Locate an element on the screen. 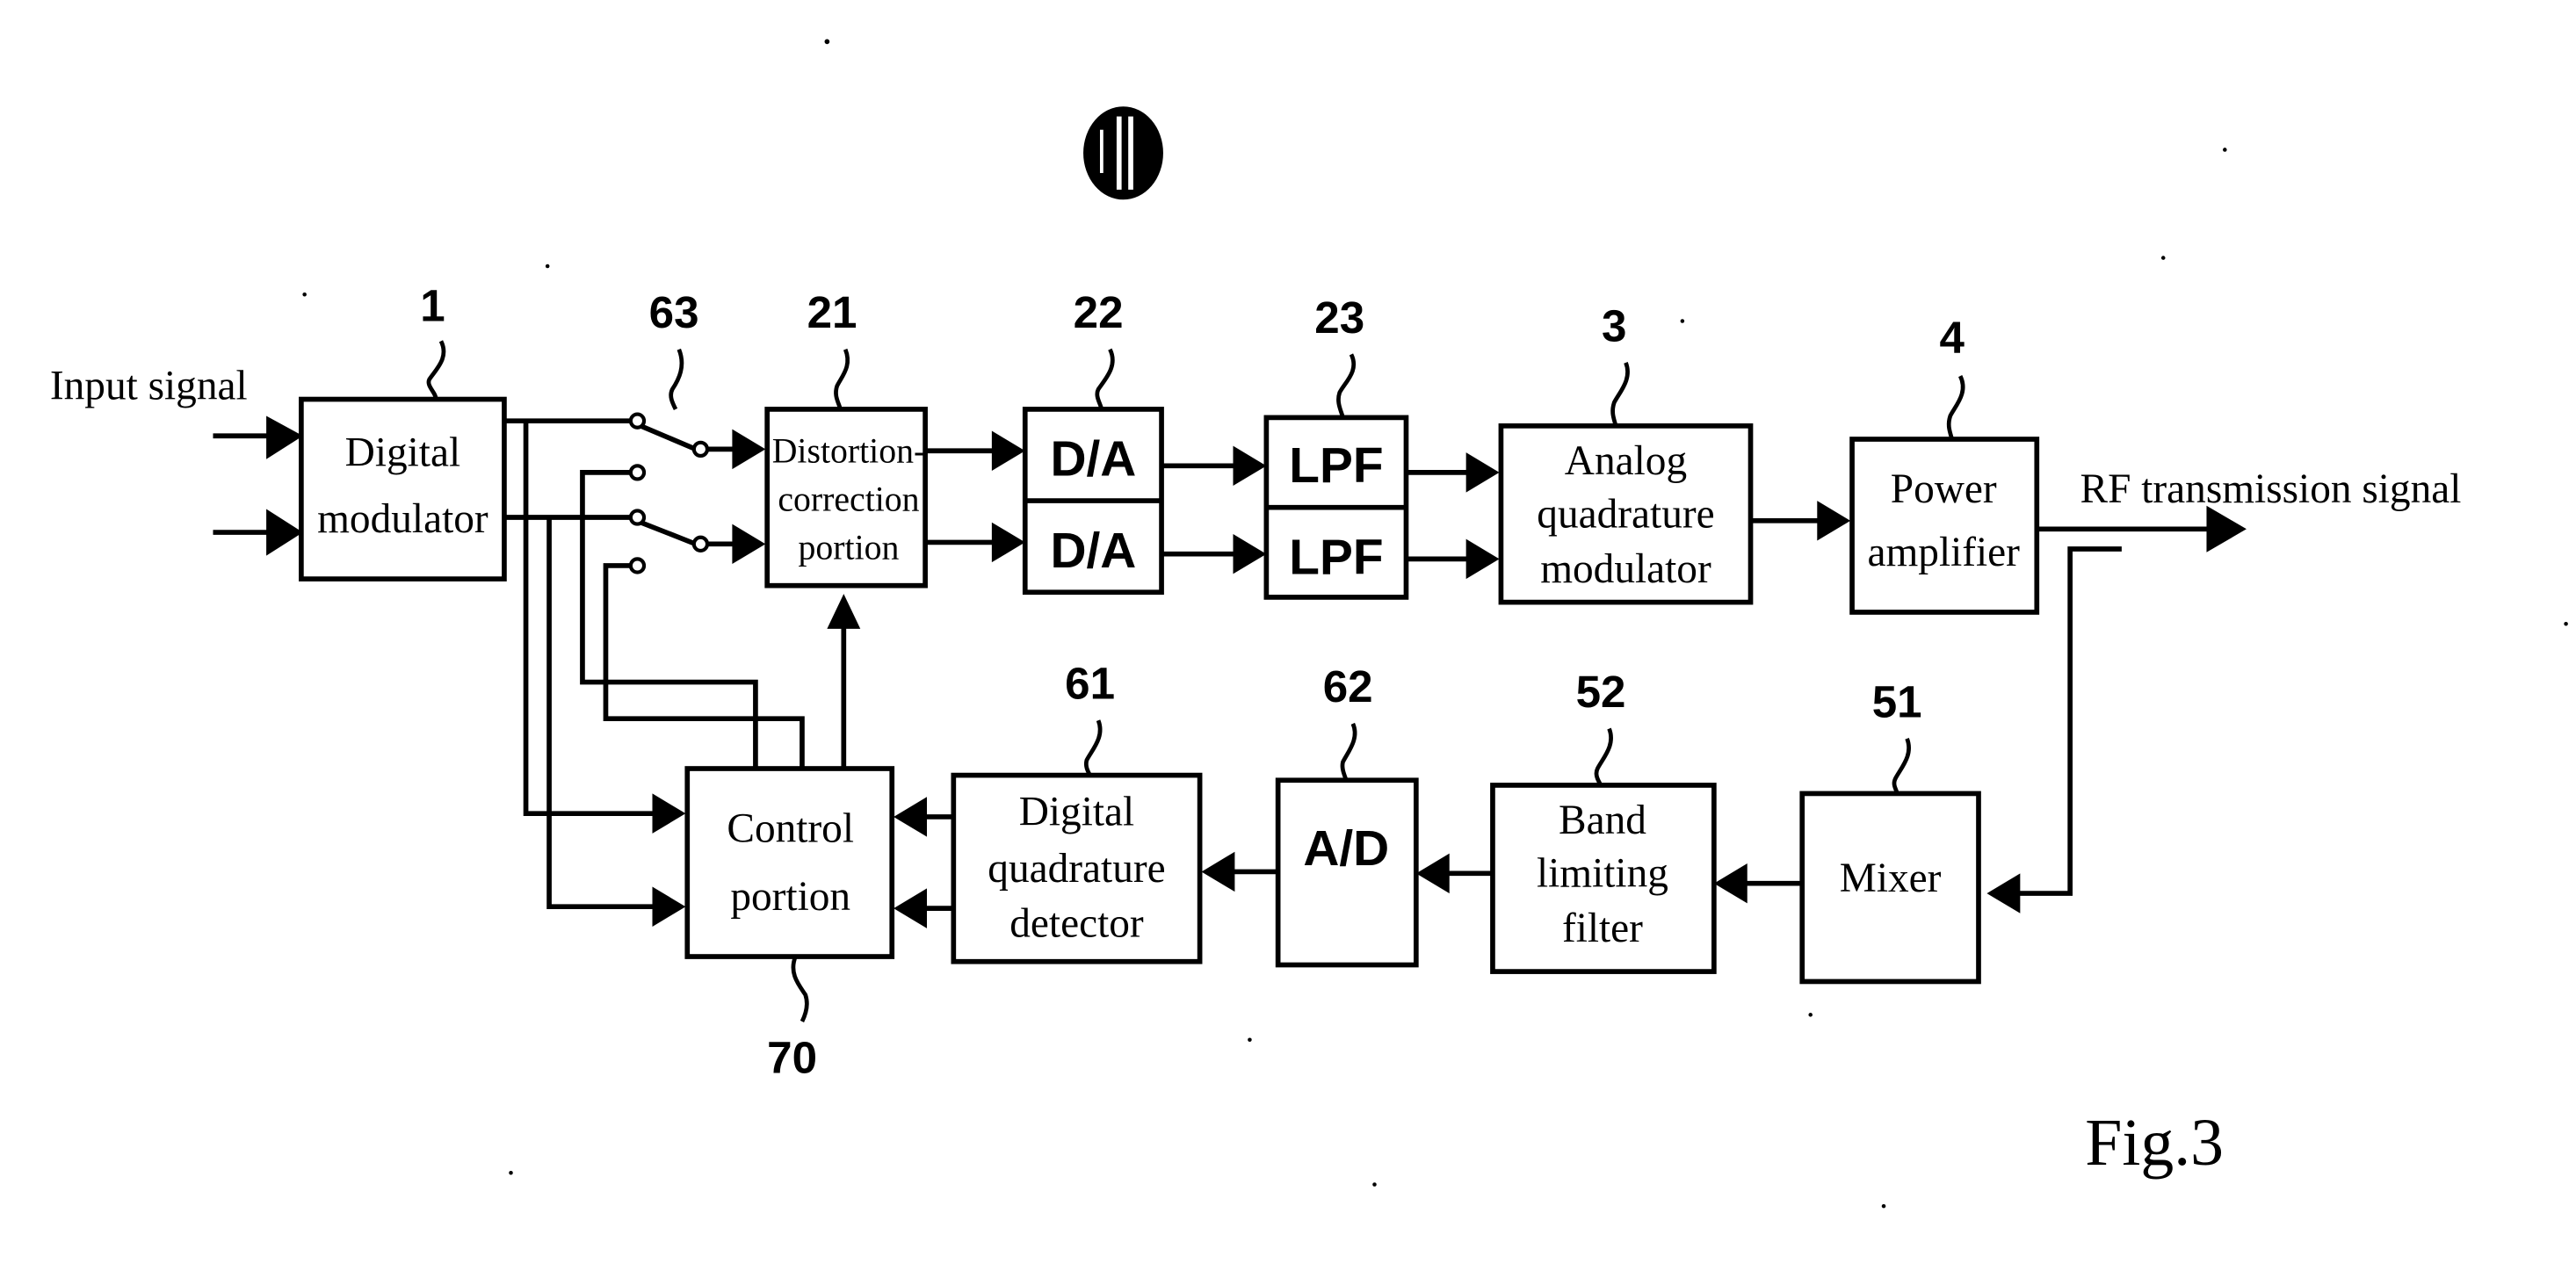  ref-70: 70 is located at coordinates (792, 1058).